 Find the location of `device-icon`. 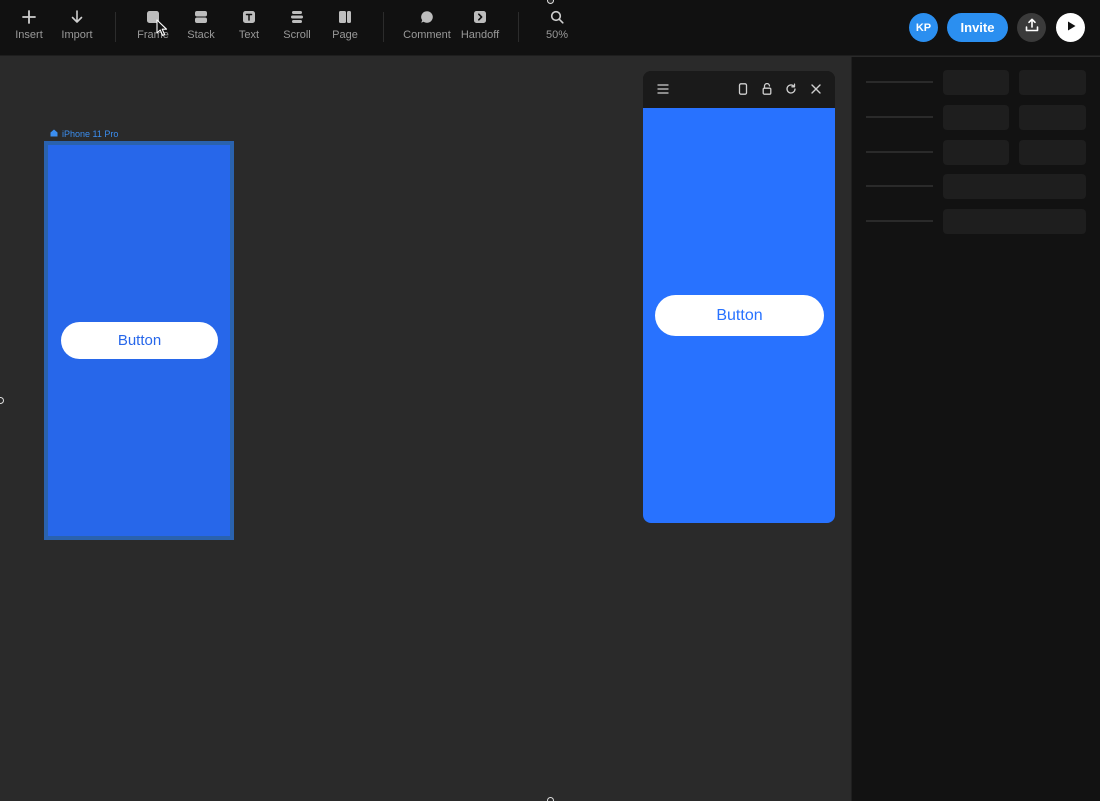

device-icon is located at coordinates (743, 89).